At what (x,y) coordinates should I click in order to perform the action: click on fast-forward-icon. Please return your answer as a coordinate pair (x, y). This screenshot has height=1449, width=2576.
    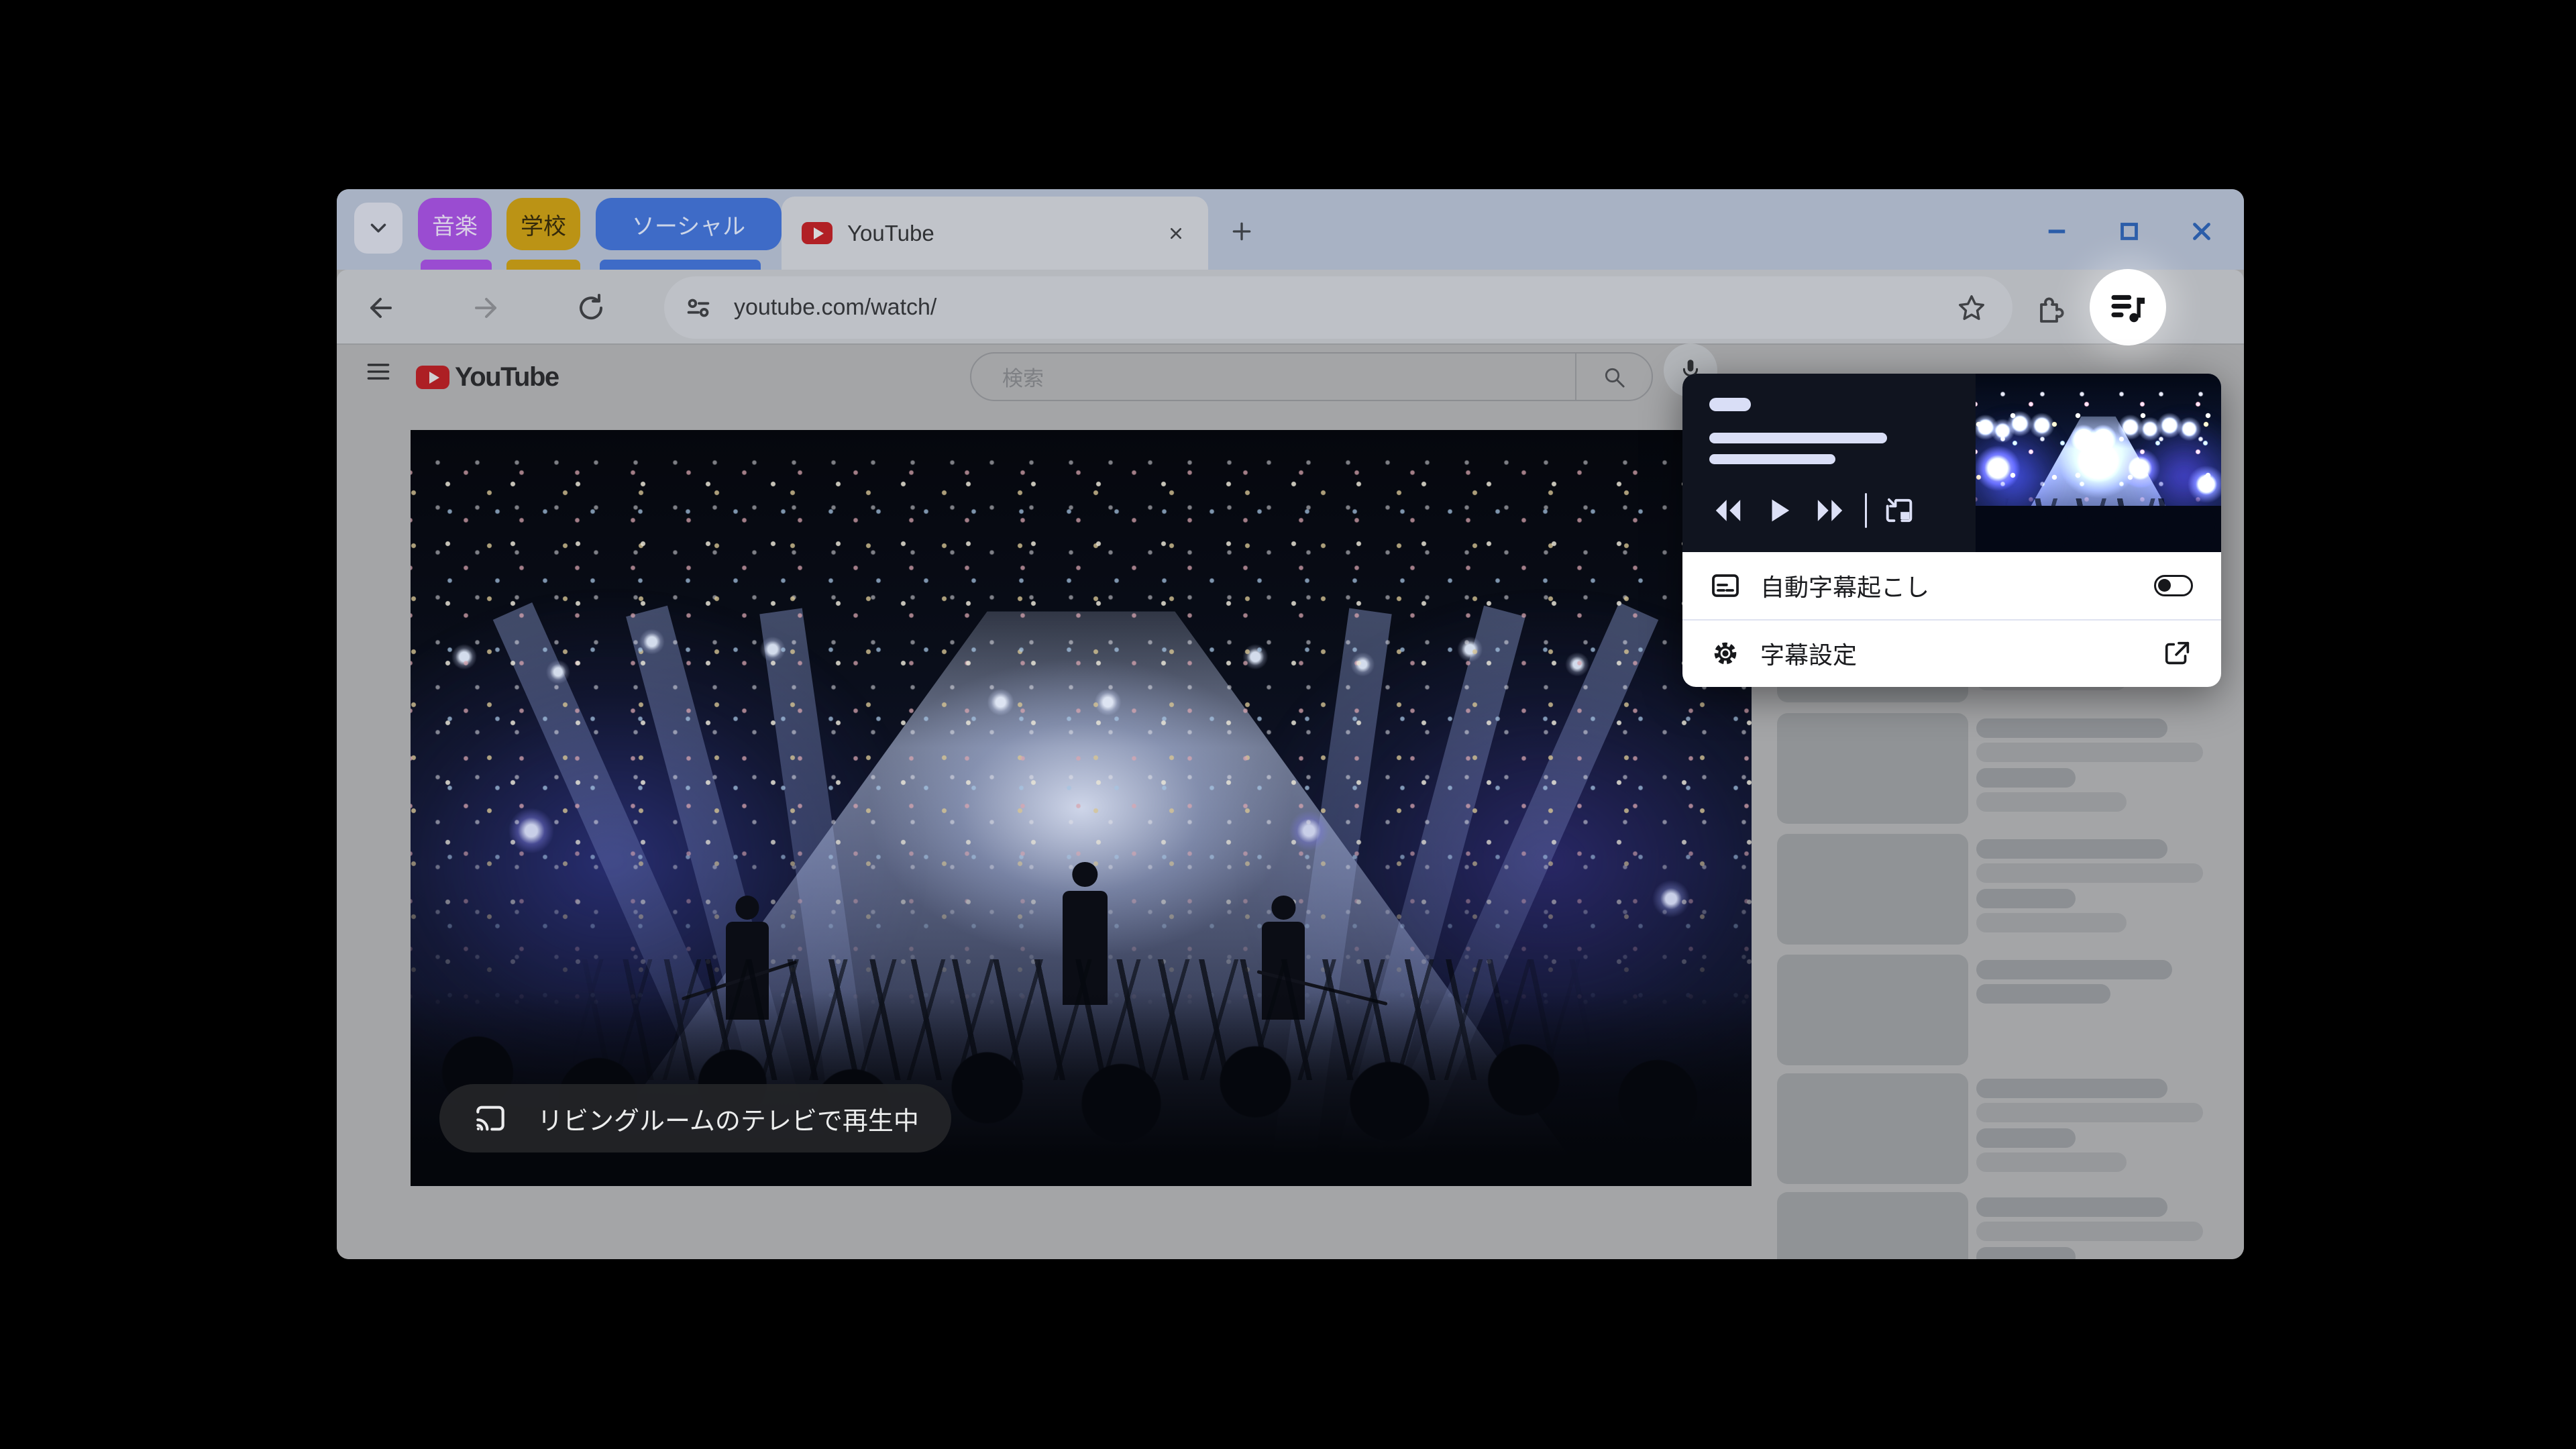
    Looking at the image, I should click on (1830, 510).